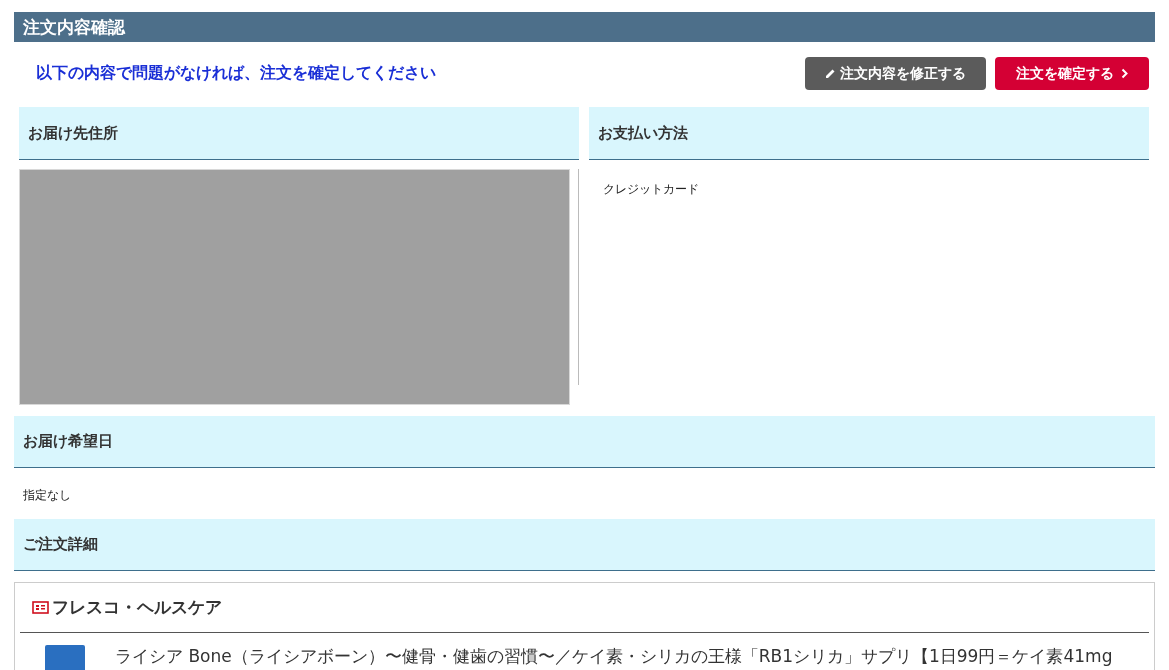 The width and height of the screenshot is (1169, 670). I want to click on payment-method-text: クレジットカード, so click(651, 189).